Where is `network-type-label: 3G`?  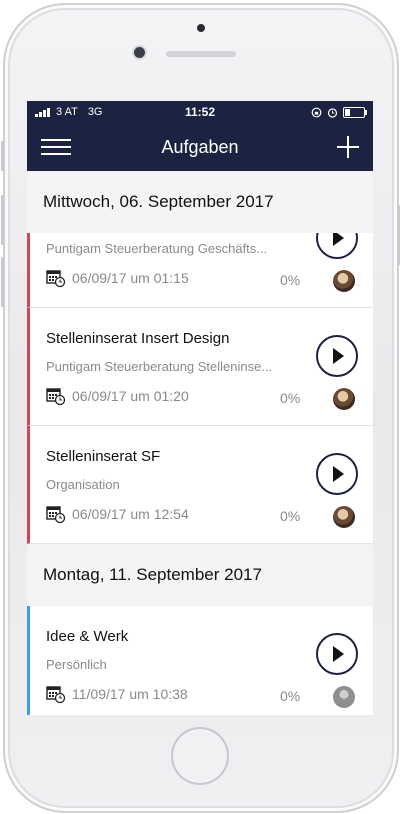
network-type-label: 3G is located at coordinates (95, 112).